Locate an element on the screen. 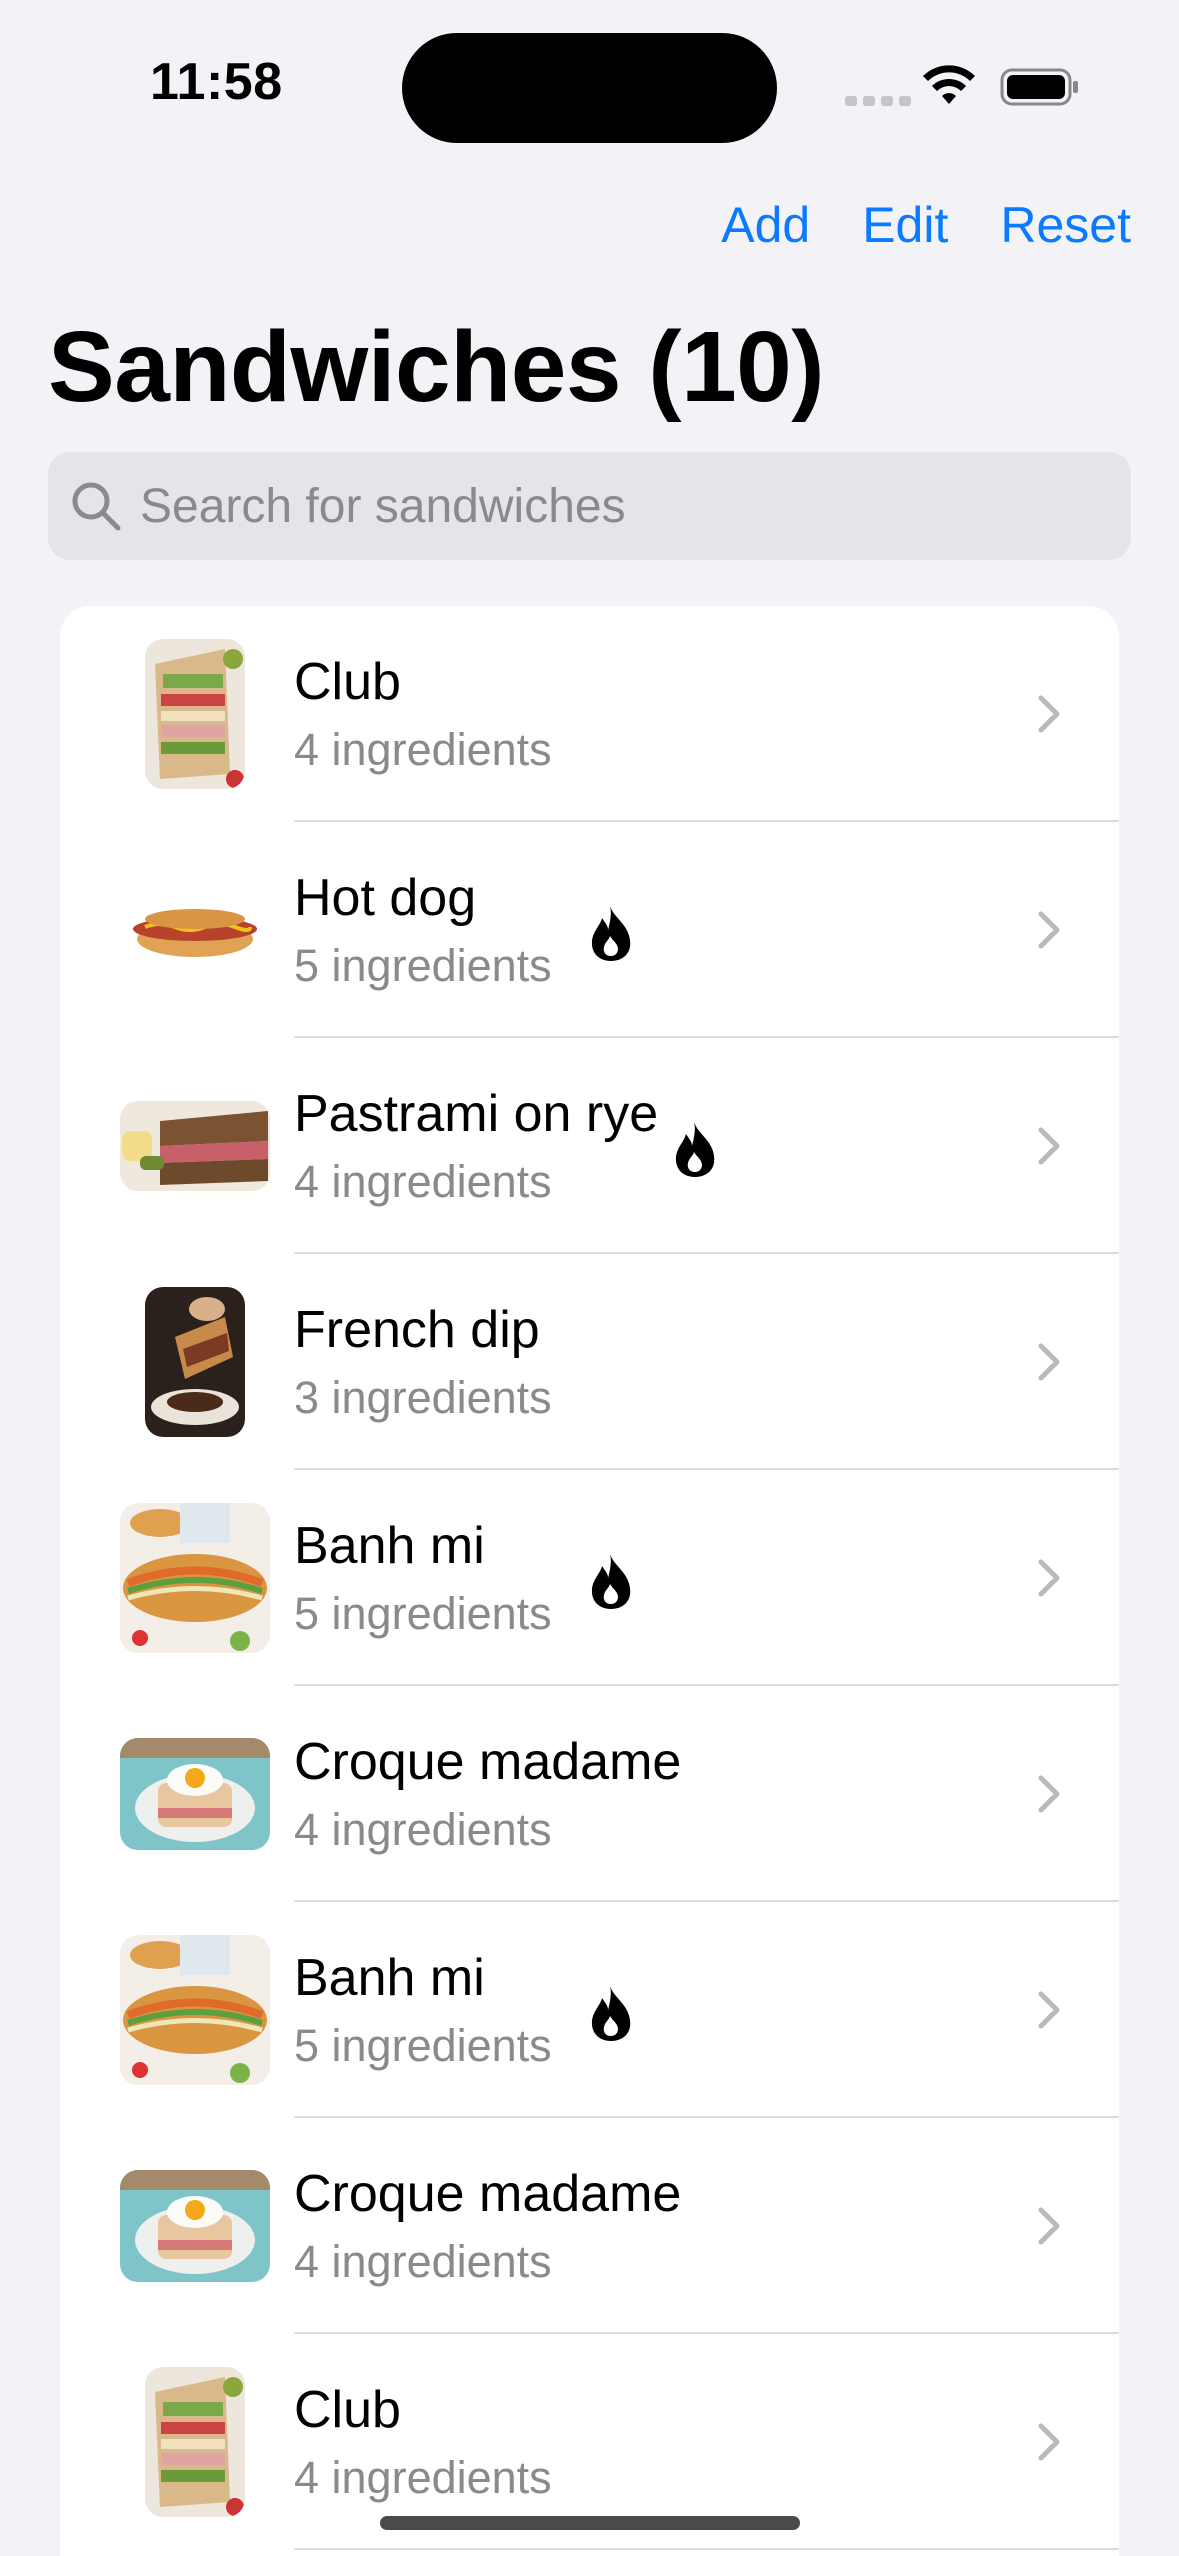 The height and width of the screenshot is (2556, 1179). cellular-signal-icon is located at coordinates (878, 101).